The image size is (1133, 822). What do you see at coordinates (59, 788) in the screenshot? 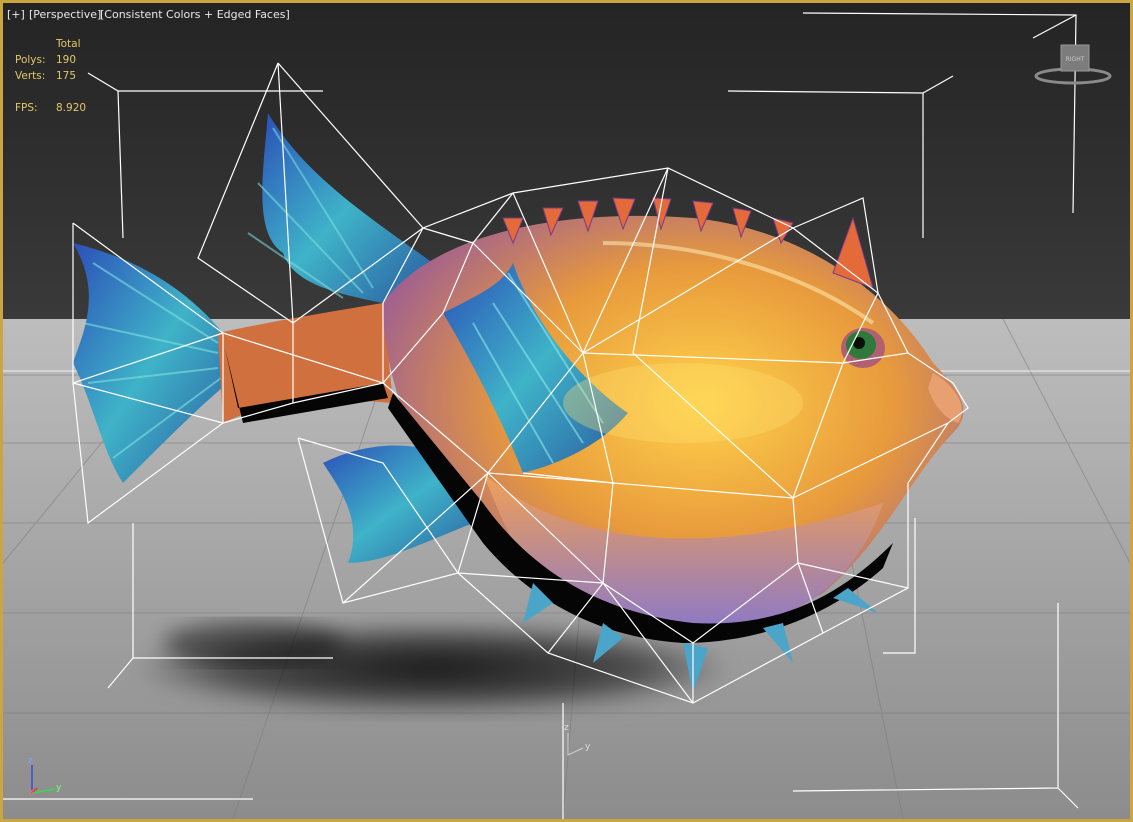
I see `axis-y-label: y` at bounding box center [59, 788].